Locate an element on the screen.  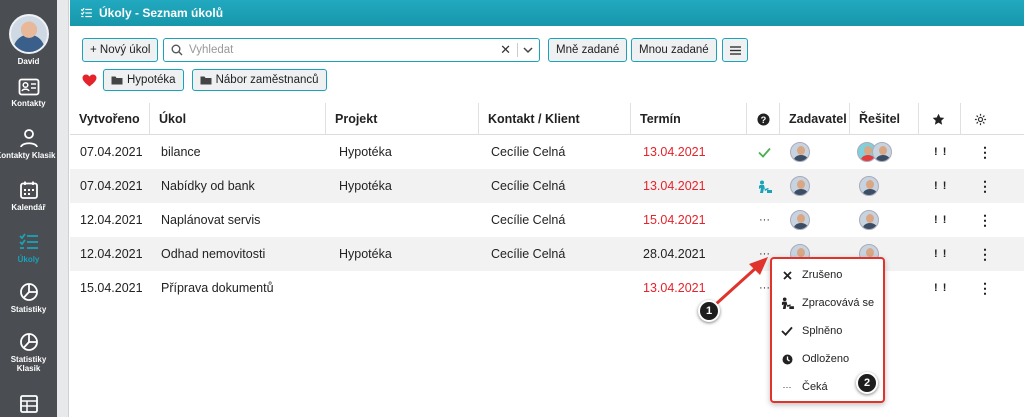
callout-badge-2: 2 is located at coordinates (867, 383).